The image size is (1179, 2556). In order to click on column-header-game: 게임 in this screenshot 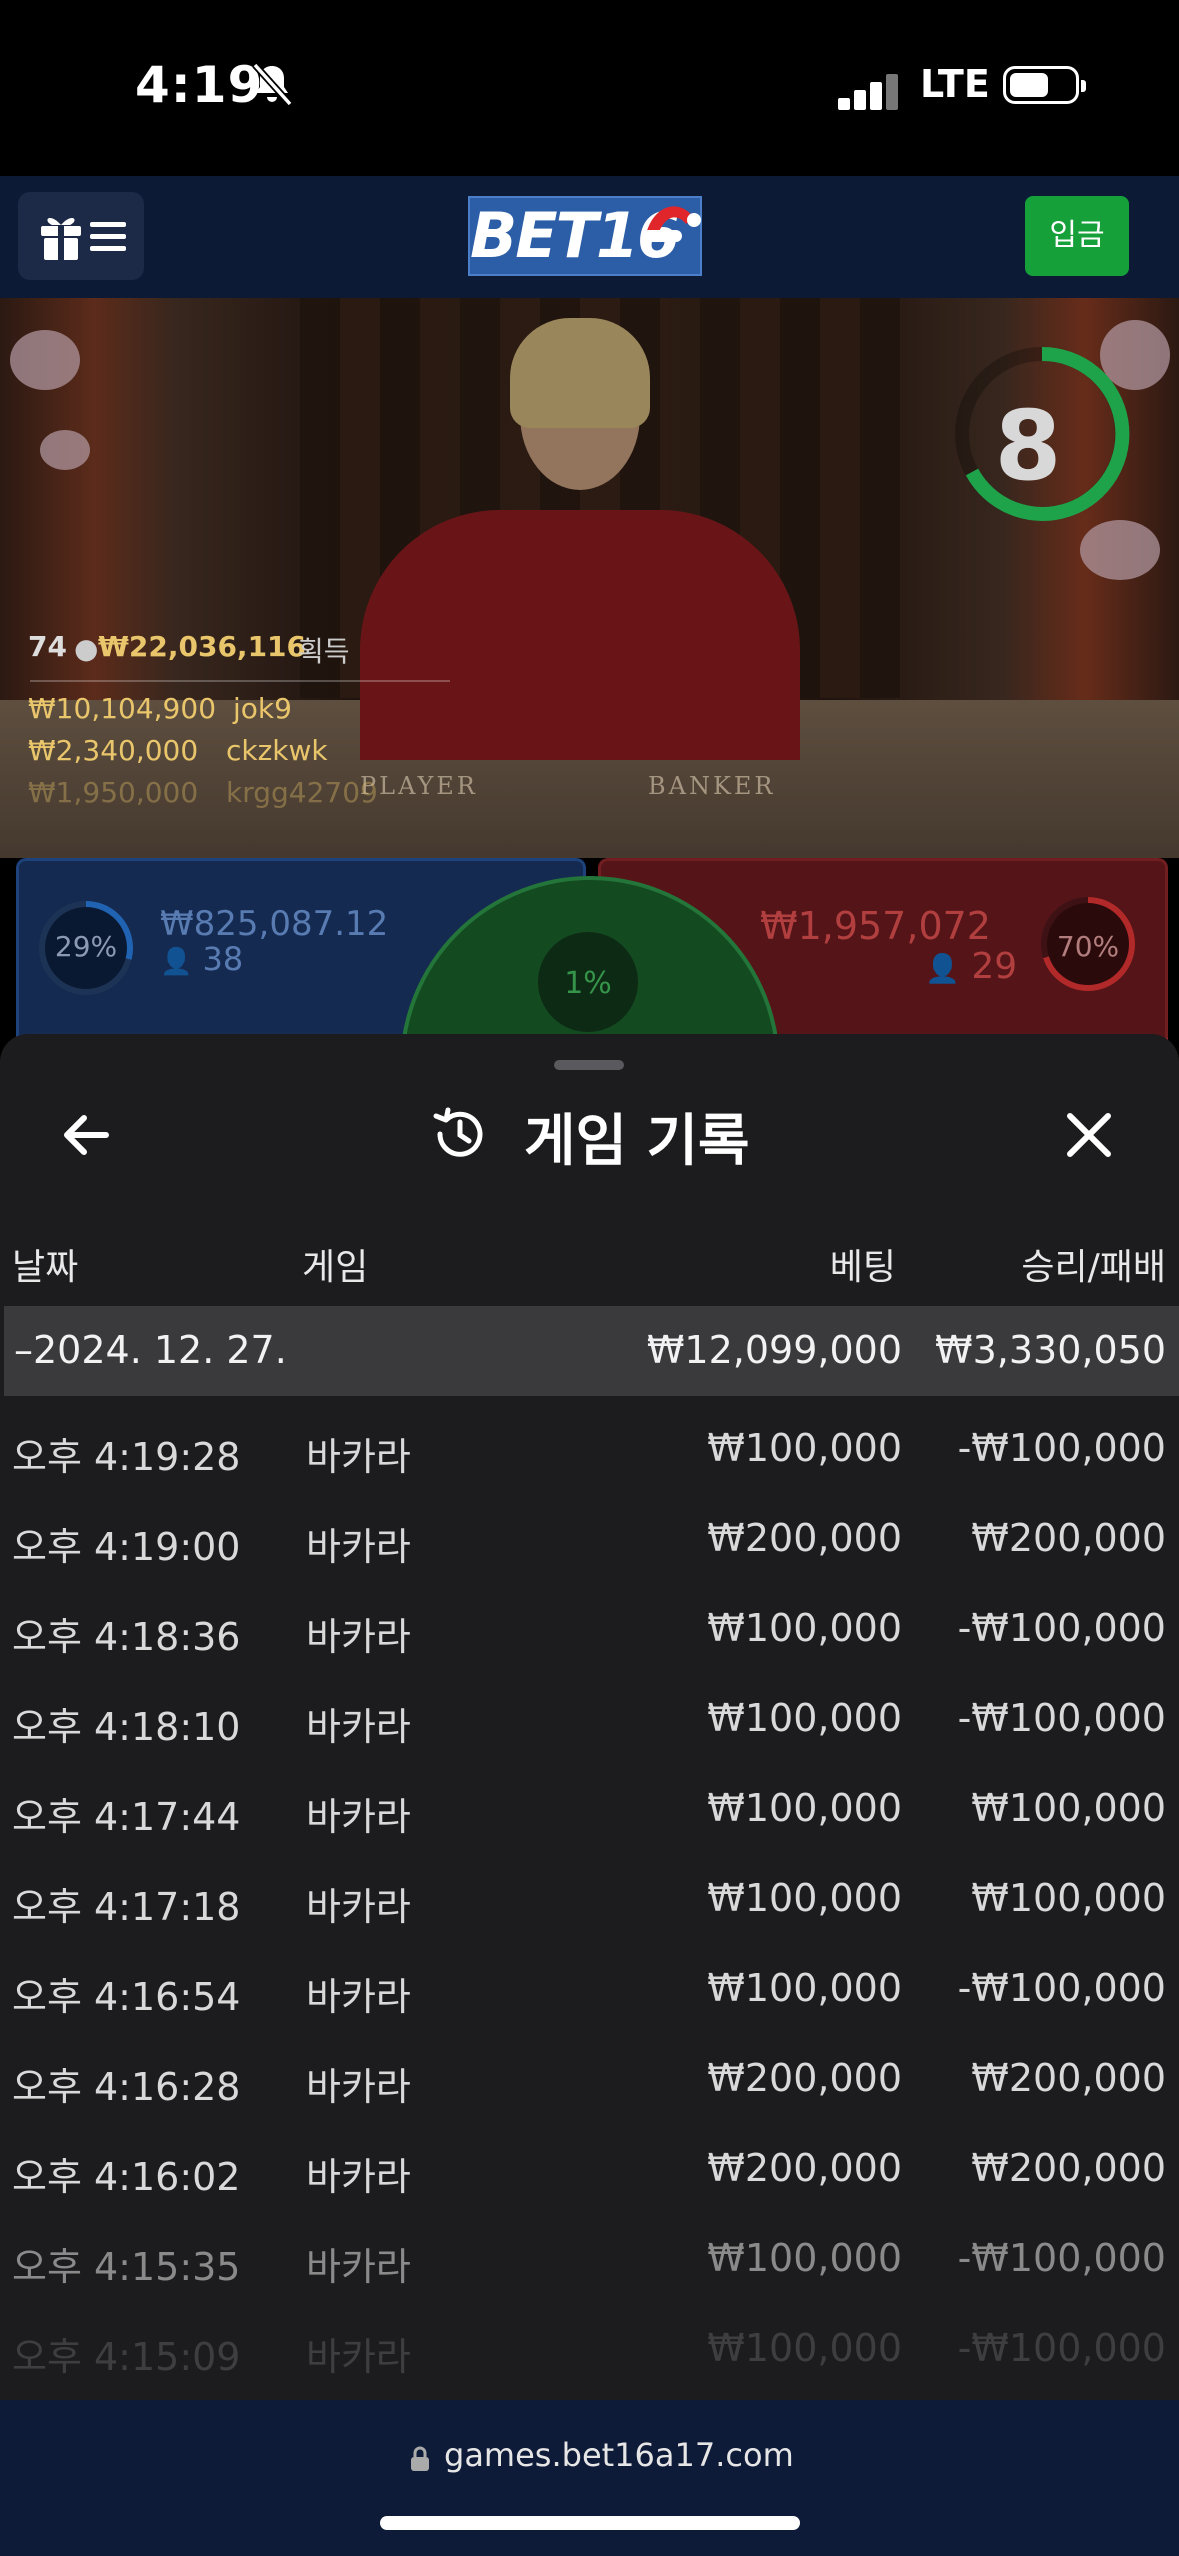, I will do `click(335, 1264)`.